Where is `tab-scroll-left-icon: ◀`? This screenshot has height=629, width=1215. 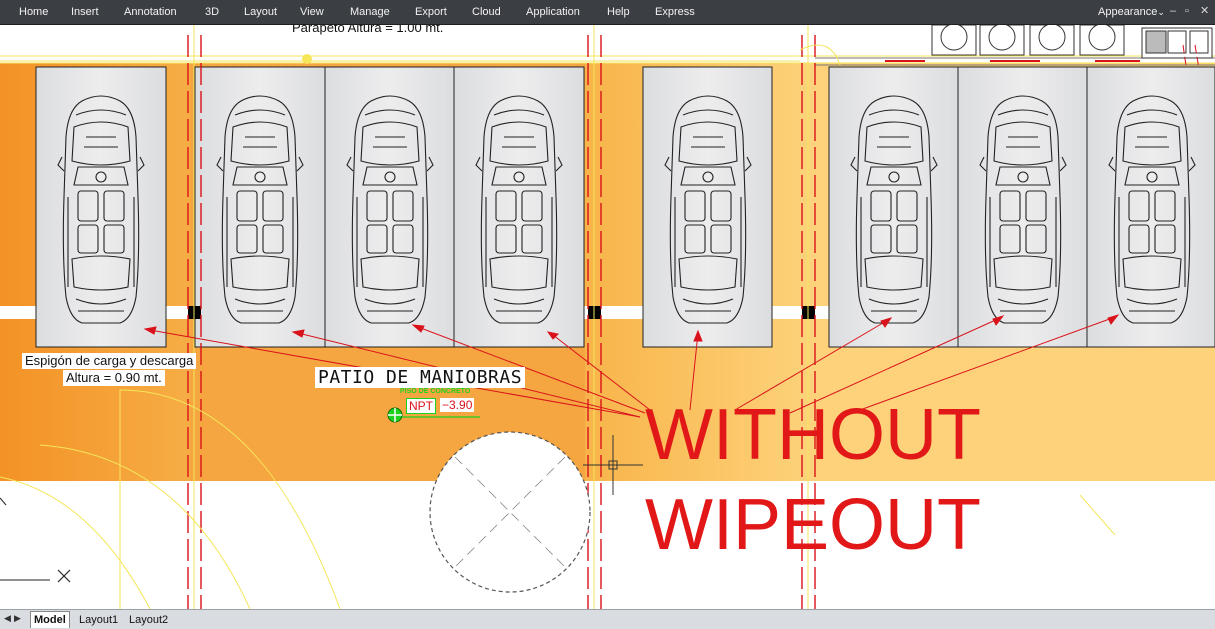
tab-scroll-left-icon: ◀ is located at coordinates (7, 618).